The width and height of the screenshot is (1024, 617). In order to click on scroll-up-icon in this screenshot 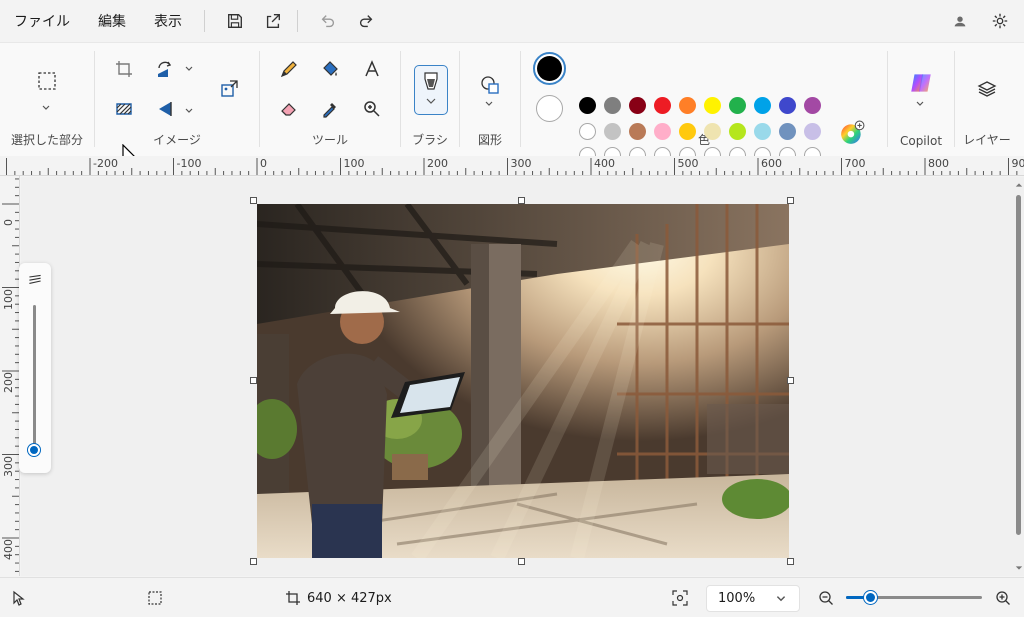, I will do `click(1019, 185)`.